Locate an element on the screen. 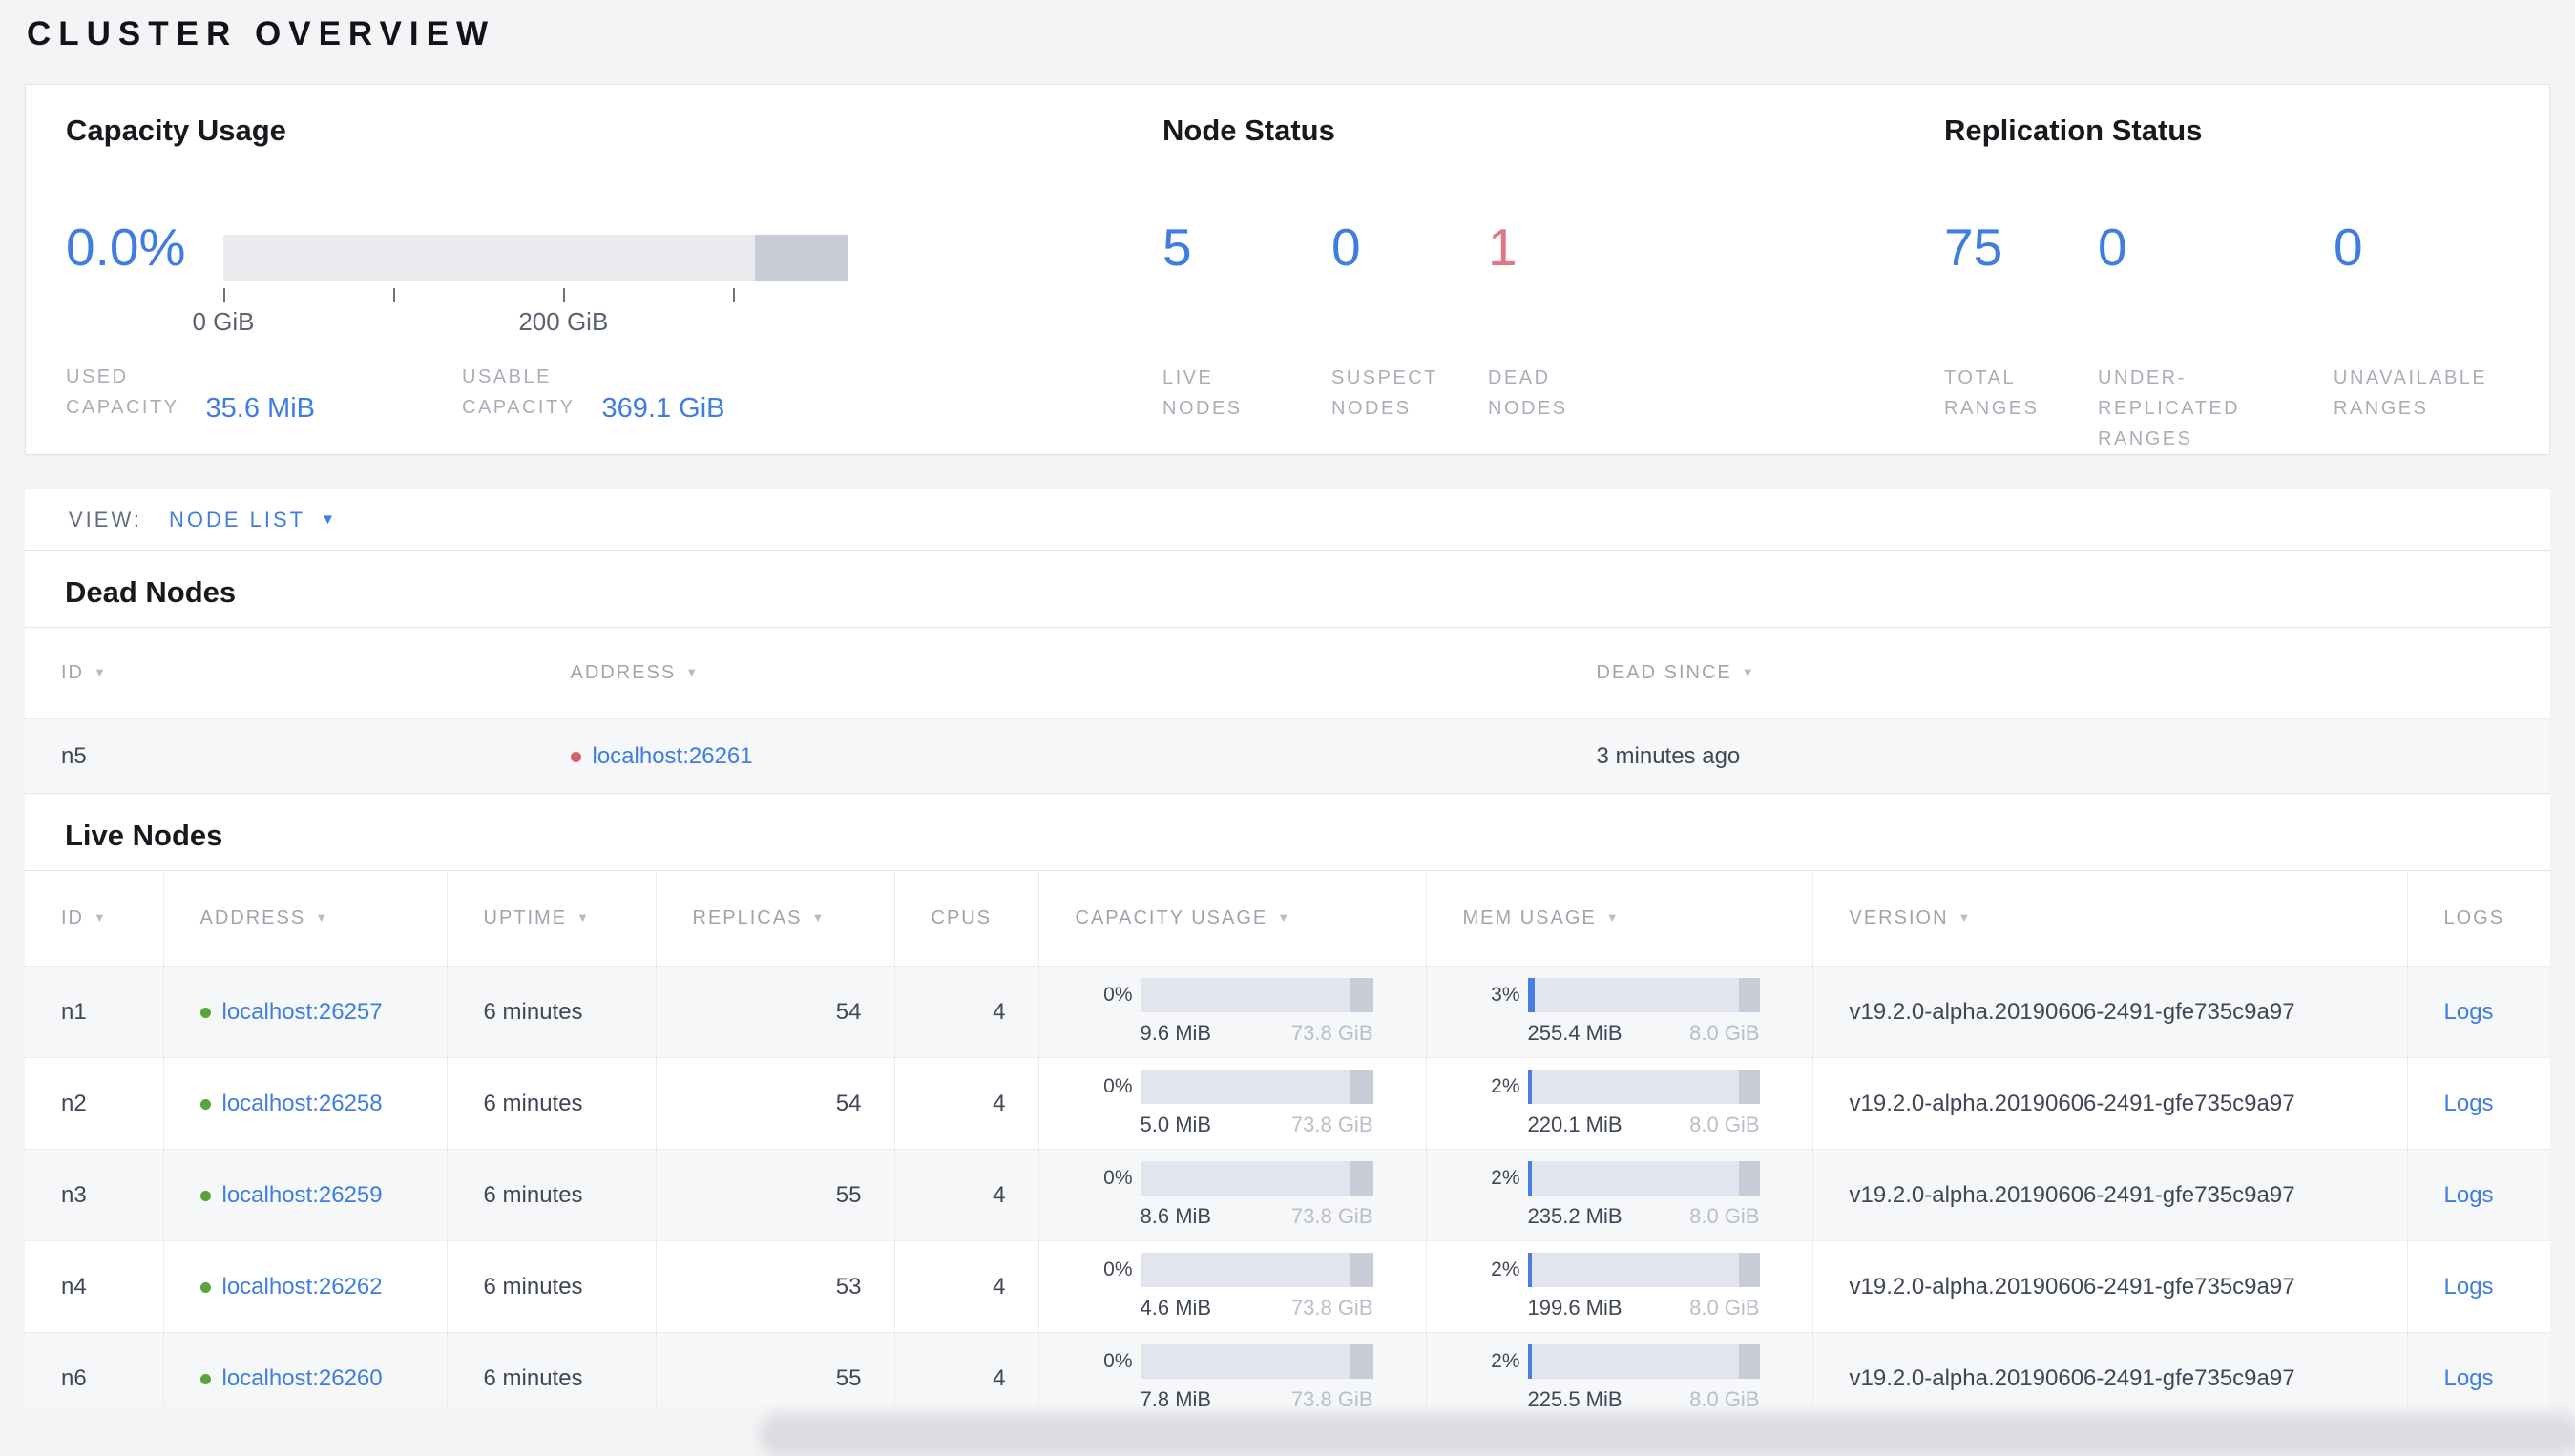 This screenshot has width=2575, height=1456. node-address-link: localhost:26262 is located at coordinates (302, 1287).